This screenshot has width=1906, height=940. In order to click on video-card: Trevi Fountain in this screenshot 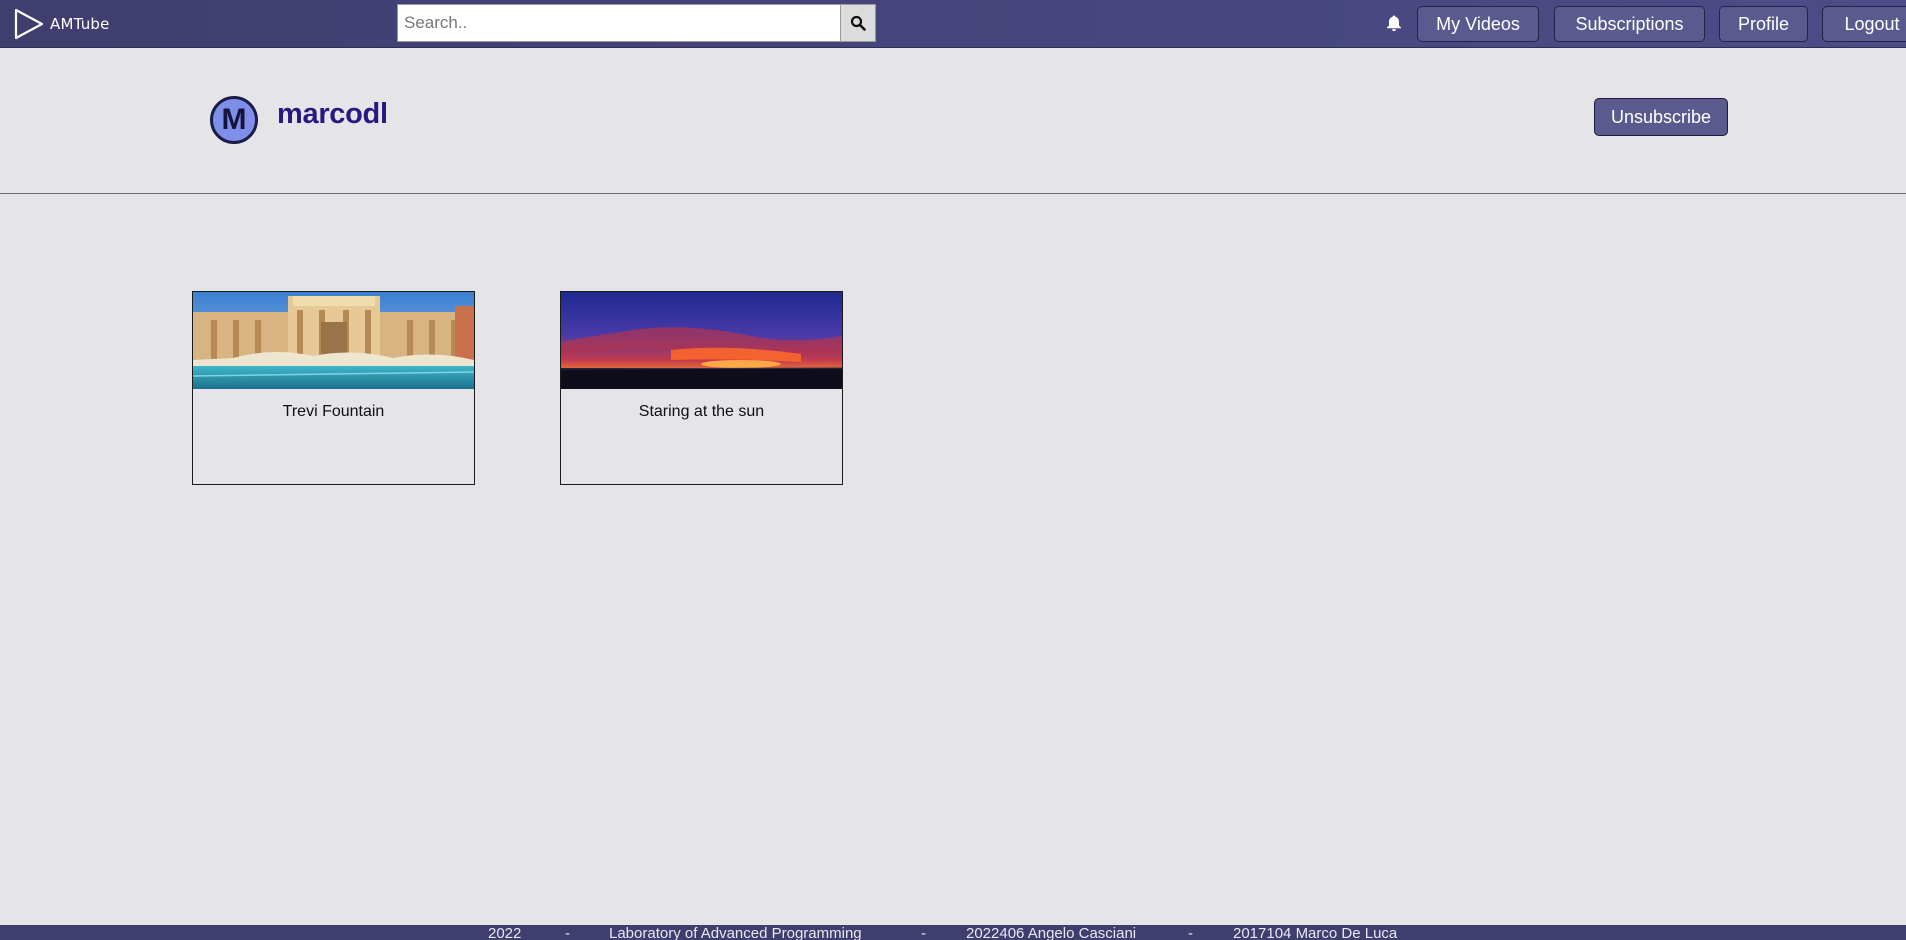, I will do `click(333, 388)`.